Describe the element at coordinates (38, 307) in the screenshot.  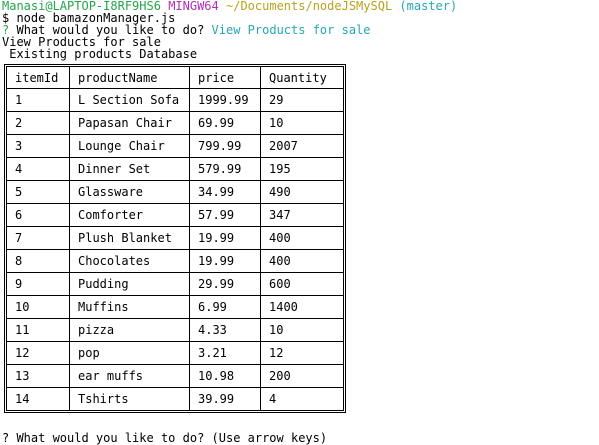
I see `cell-itemid: 10` at that location.